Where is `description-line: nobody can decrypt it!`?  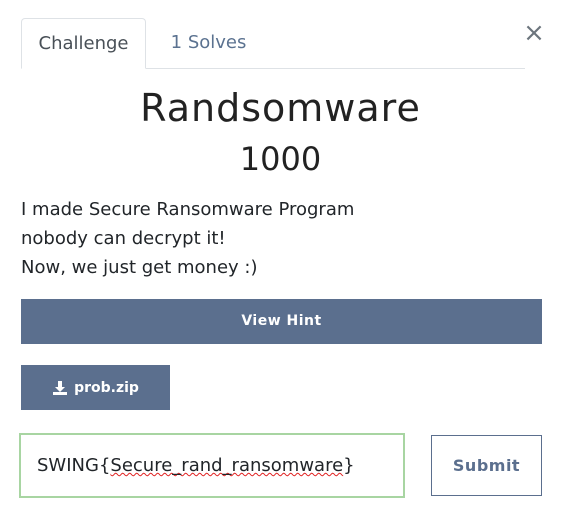
description-line: nobody can decrypt it! is located at coordinates (123, 238).